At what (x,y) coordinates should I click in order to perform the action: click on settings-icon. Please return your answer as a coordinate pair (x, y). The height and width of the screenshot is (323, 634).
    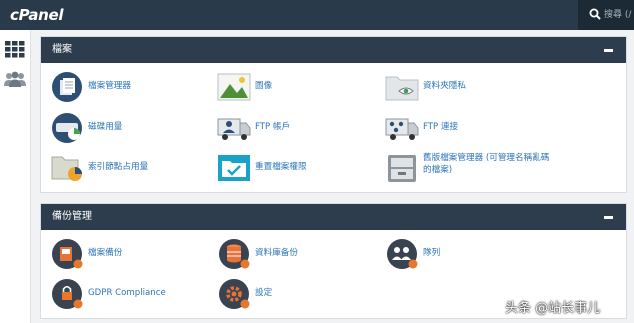
    Looking at the image, I should click on (234, 294).